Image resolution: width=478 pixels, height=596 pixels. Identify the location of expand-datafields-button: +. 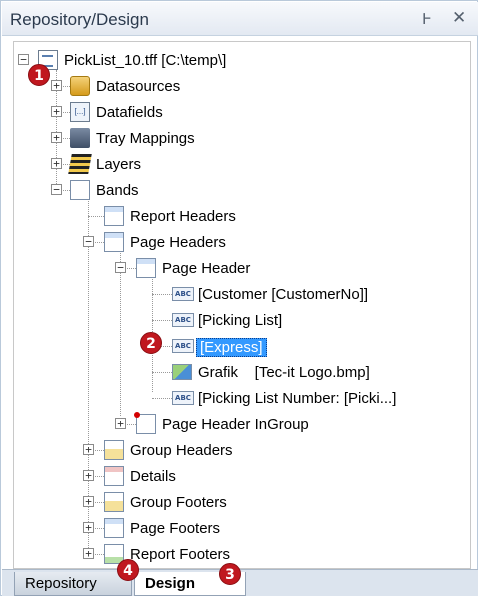
(56, 111).